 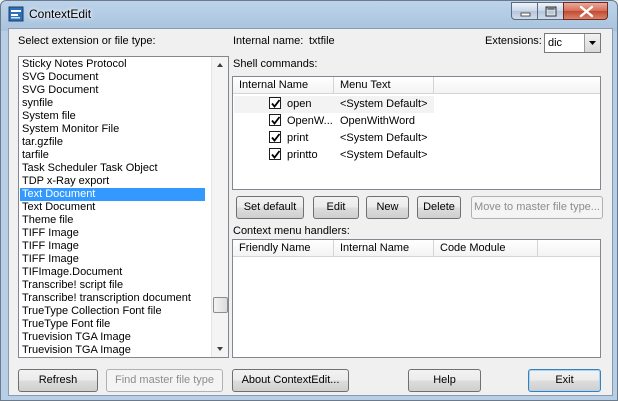 What do you see at coordinates (517, 85) in the screenshot?
I see `shell-col-filler` at bounding box center [517, 85].